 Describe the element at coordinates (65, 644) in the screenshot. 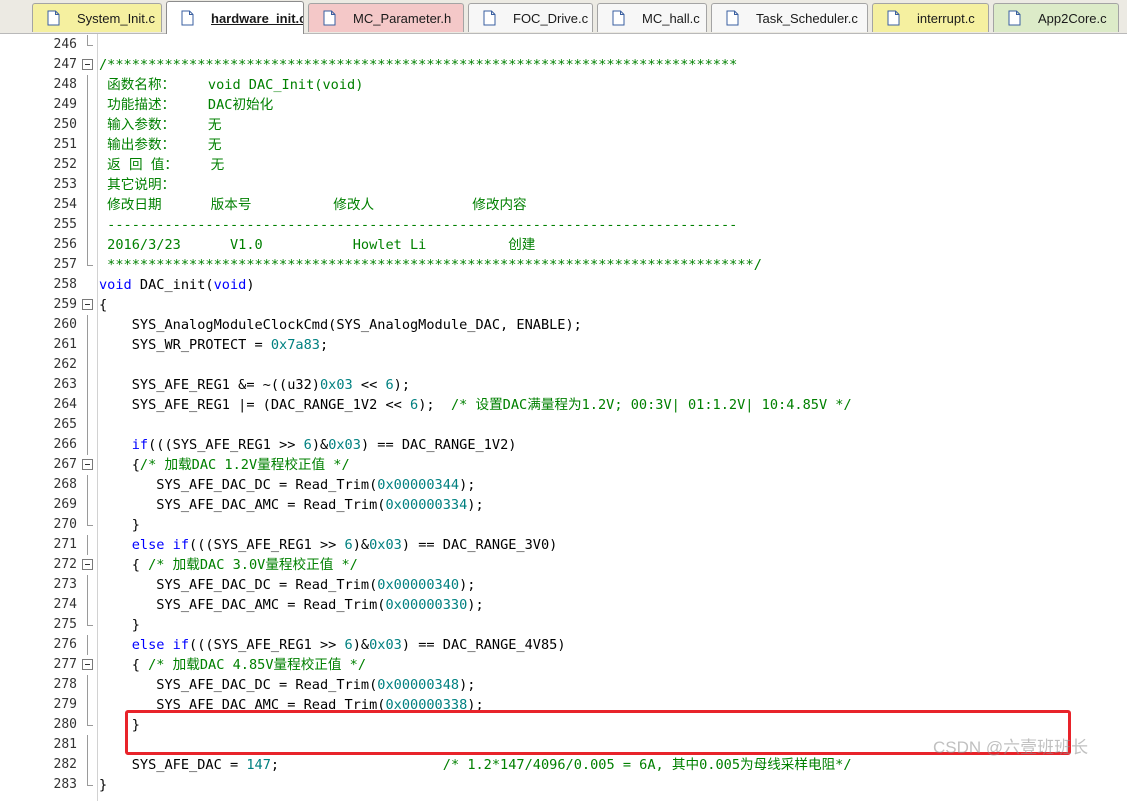

I see `line-number: 276` at that location.